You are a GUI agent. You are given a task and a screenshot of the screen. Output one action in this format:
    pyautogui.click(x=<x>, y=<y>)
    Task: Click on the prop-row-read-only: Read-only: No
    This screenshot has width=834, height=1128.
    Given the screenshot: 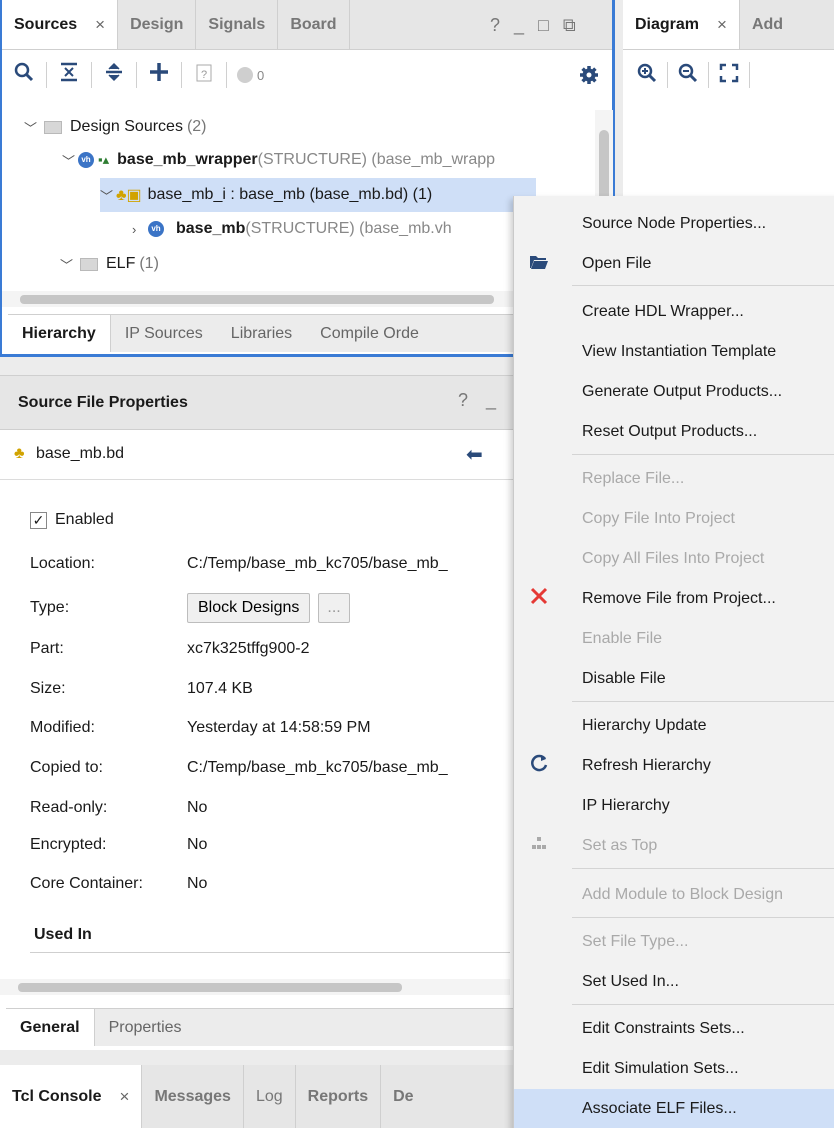 What is the action you would take?
    pyautogui.click(x=118, y=808)
    